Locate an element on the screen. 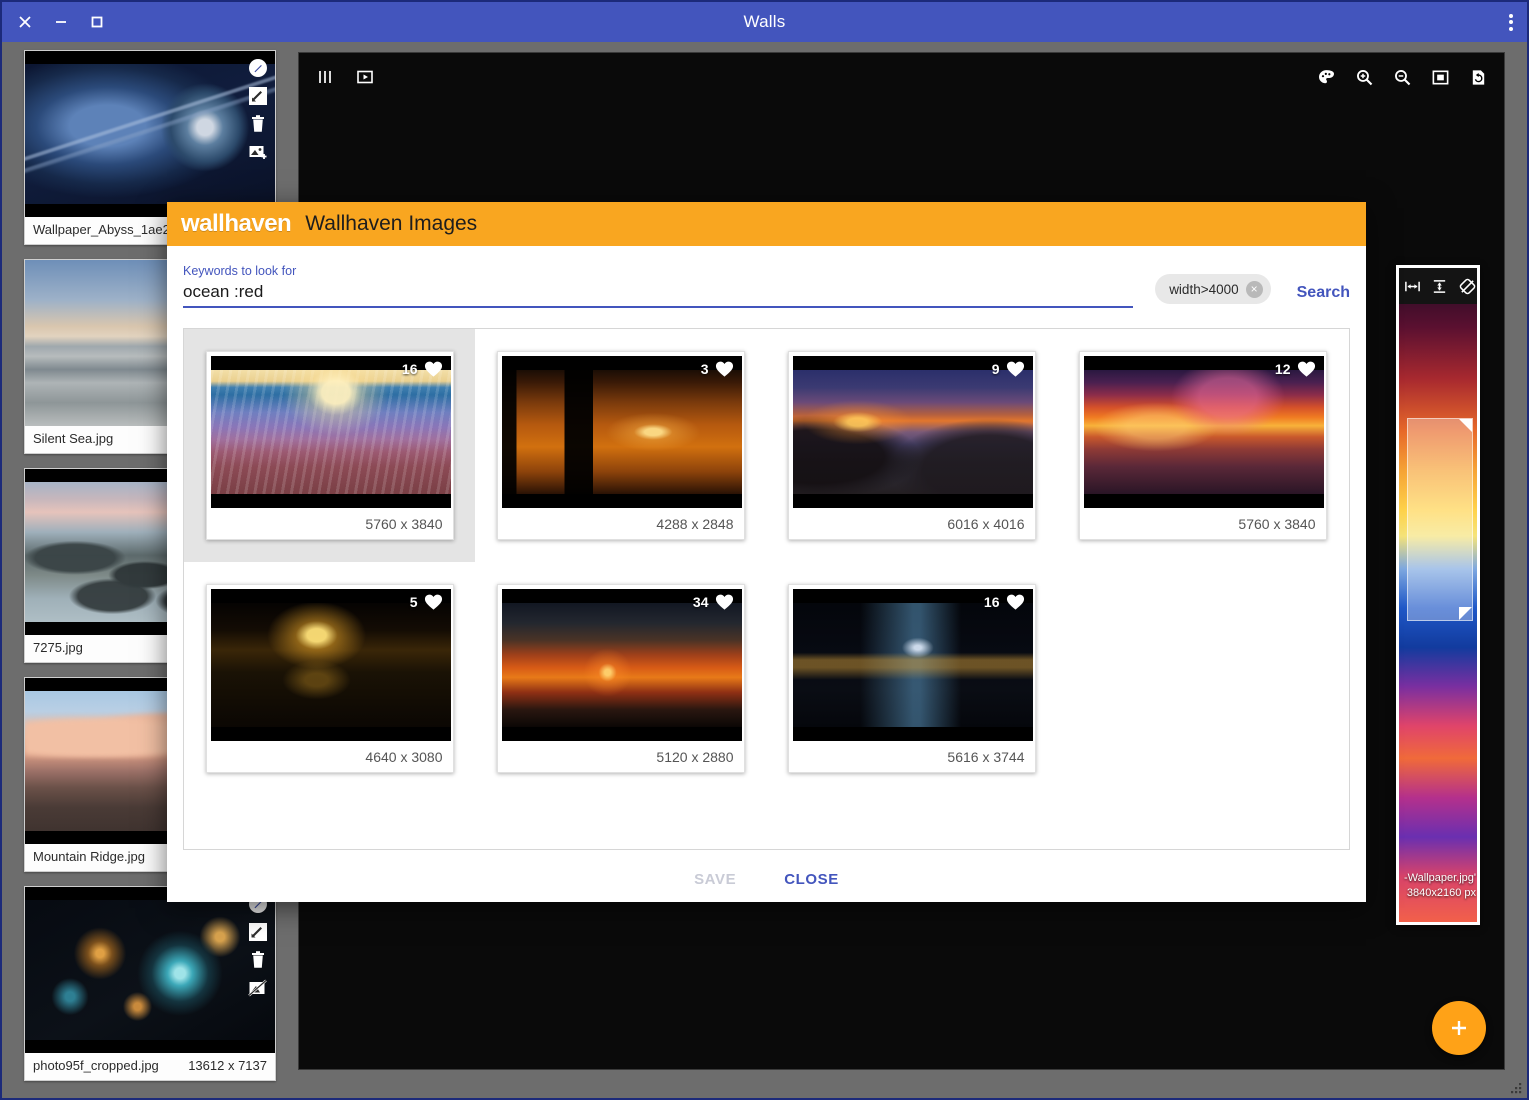 The image size is (1529, 1100). width-arrows-icon is located at coordinates (1412, 286).